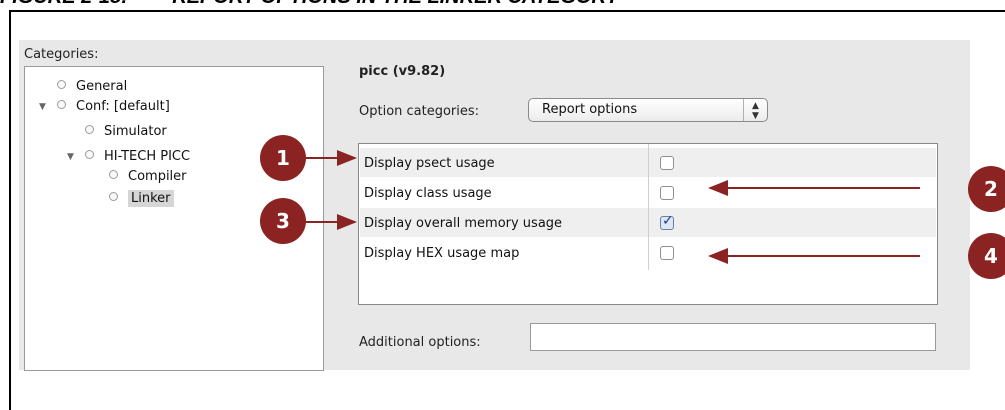 The height and width of the screenshot is (410, 1005). I want to click on callout-1: 1, so click(283, 158).